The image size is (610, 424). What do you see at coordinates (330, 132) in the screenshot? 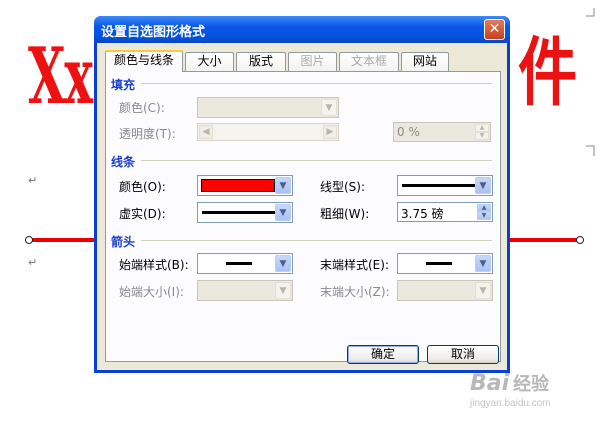
I see `chevron-right-icon: ▶` at bounding box center [330, 132].